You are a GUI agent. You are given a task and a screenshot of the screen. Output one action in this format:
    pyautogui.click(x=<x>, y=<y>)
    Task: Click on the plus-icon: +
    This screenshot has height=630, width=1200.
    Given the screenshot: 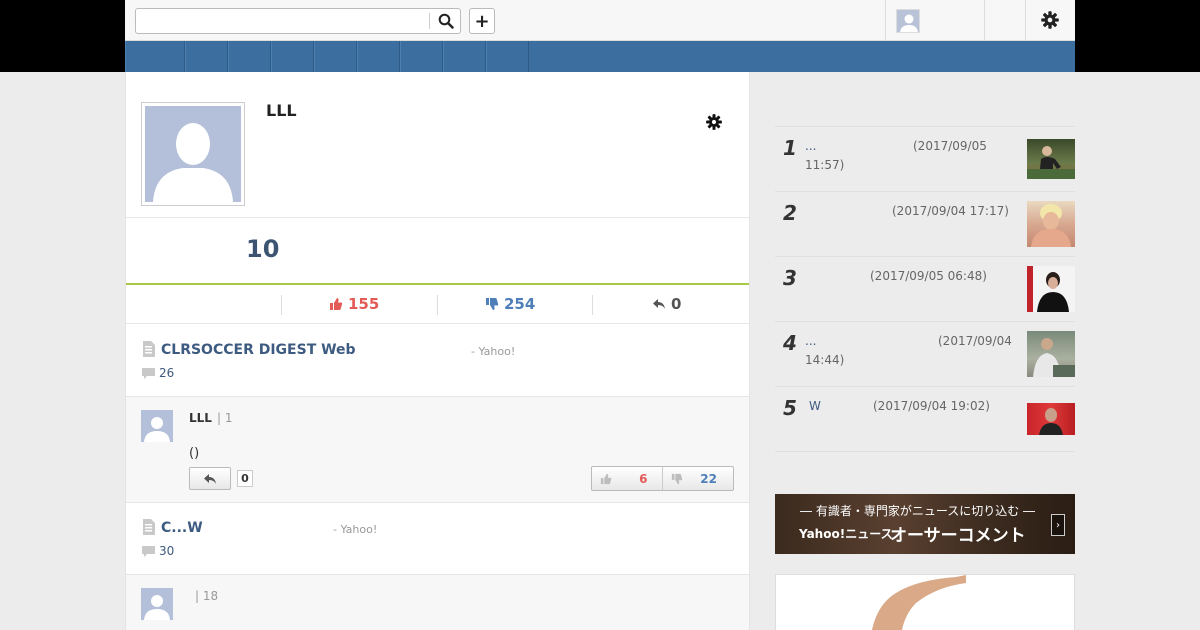 What is the action you would take?
    pyautogui.click(x=482, y=21)
    